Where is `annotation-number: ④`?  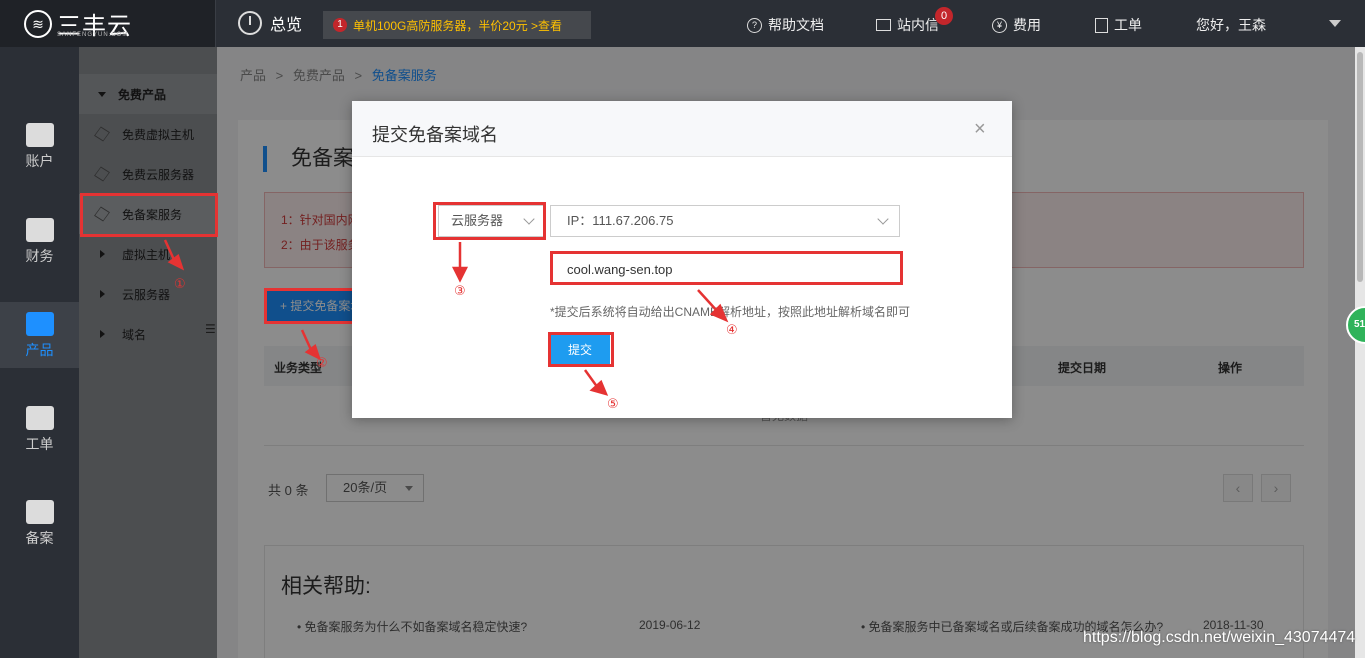
annotation-number: ④ is located at coordinates (732, 329).